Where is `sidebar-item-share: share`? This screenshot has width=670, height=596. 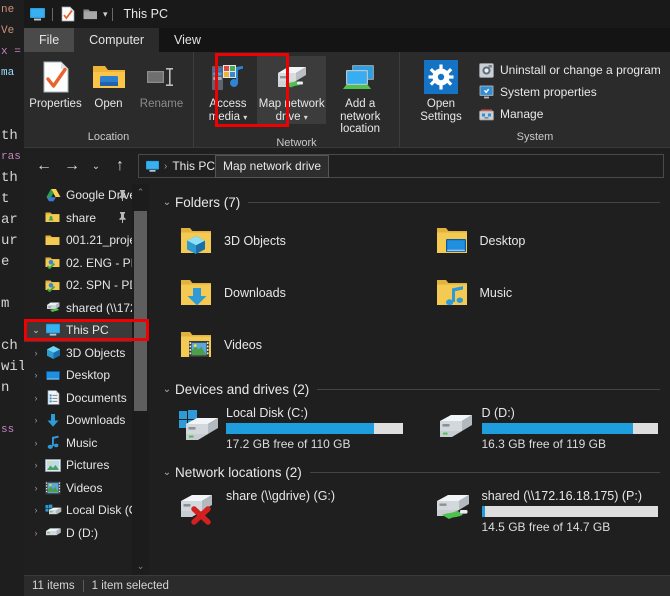 sidebar-item-share: share is located at coordinates (78, 218).